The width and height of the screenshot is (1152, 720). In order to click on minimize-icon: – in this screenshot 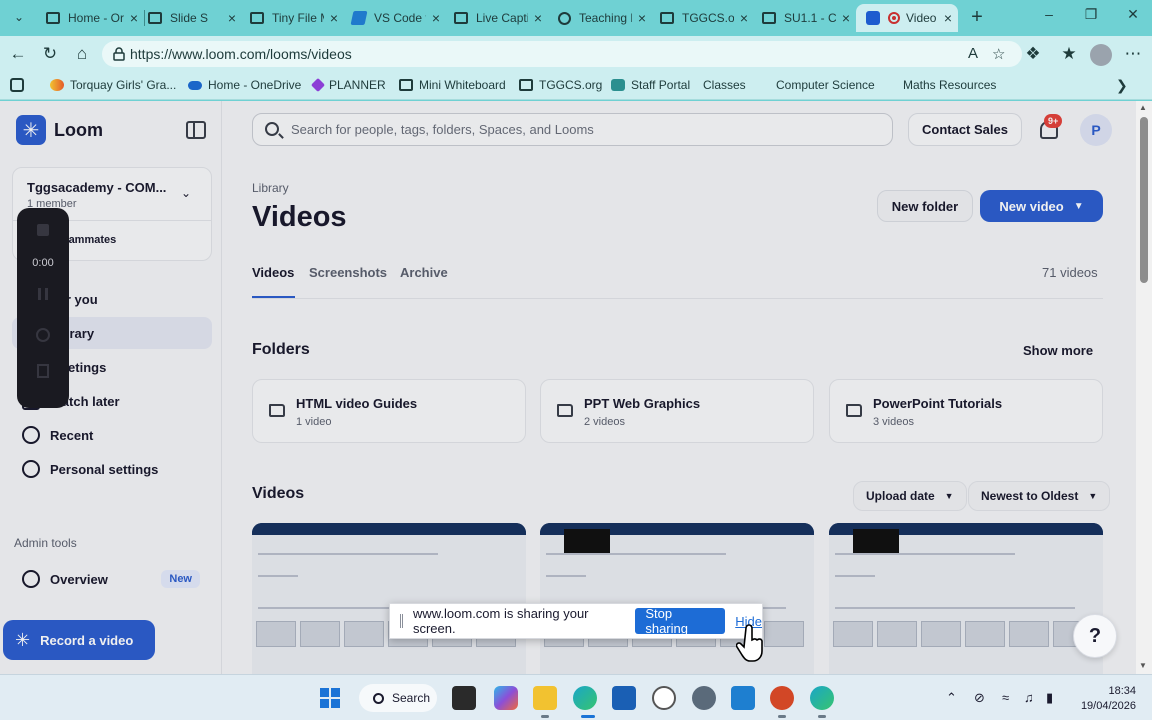, I will do `click(1049, 14)`.